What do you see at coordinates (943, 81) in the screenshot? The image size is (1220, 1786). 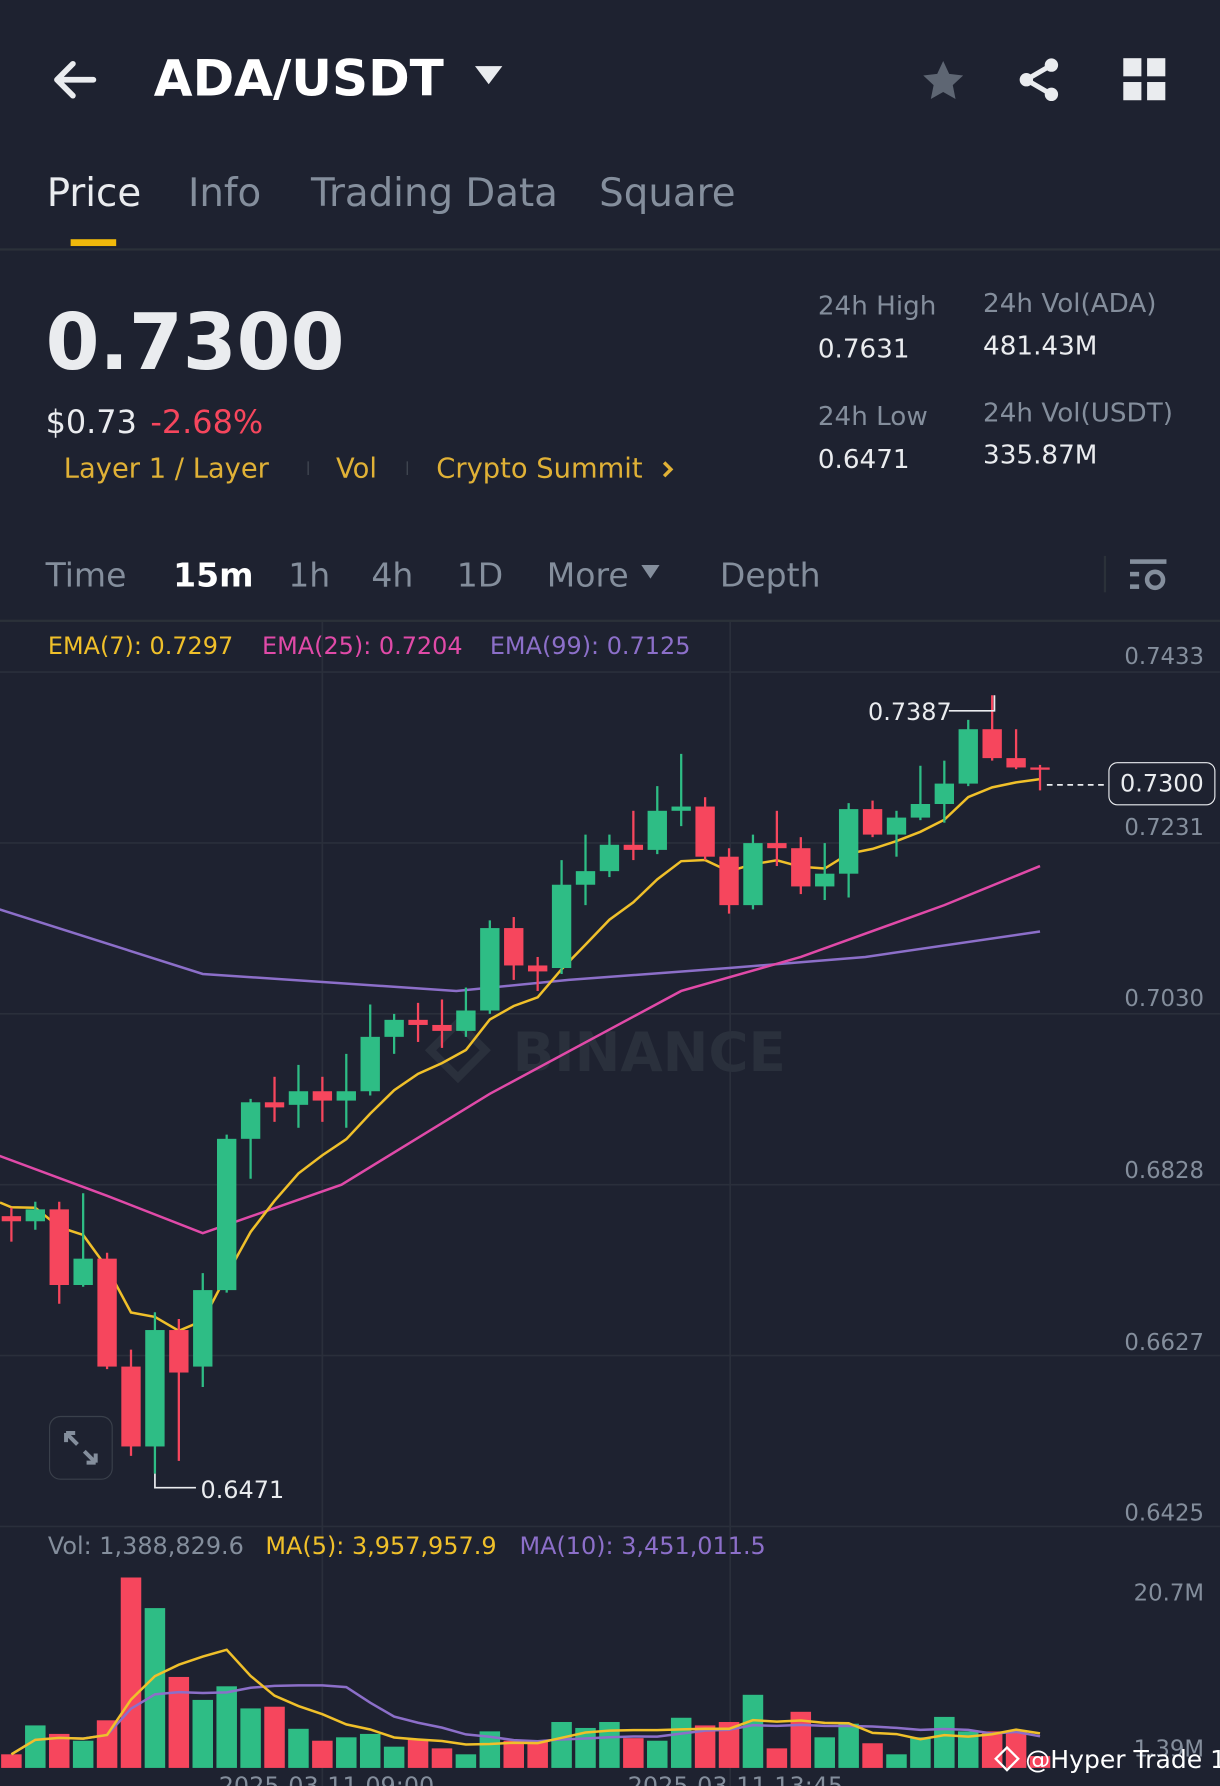 I see `star-icon` at bounding box center [943, 81].